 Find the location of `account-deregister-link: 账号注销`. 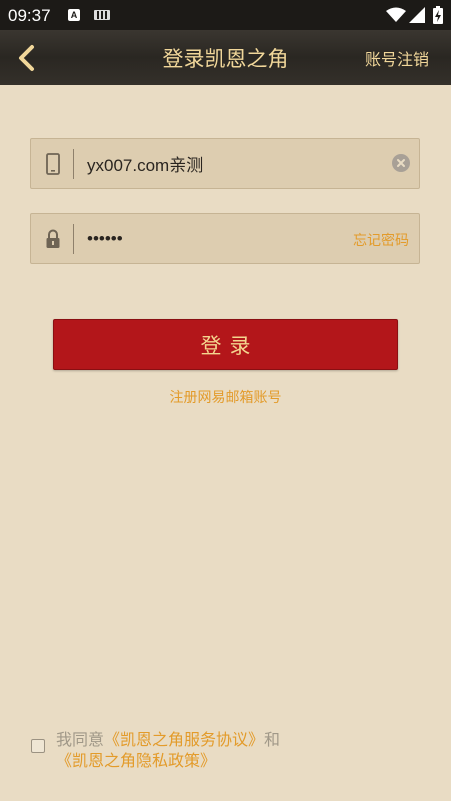

account-deregister-link: 账号注销 is located at coordinates (397, 58).